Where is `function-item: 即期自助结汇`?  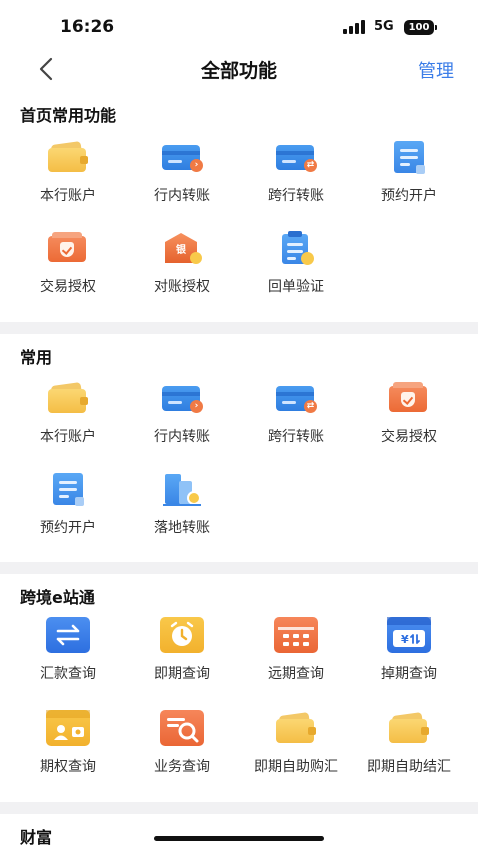 function-item: 即期自助结汇 is located at coordinates (409, 743).